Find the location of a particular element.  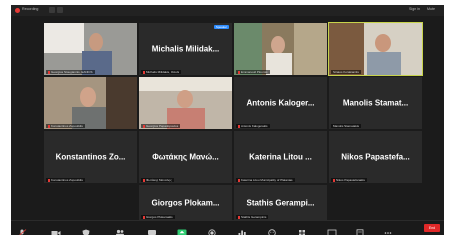

bar-chart-icon is located at coordinates (242, 232).